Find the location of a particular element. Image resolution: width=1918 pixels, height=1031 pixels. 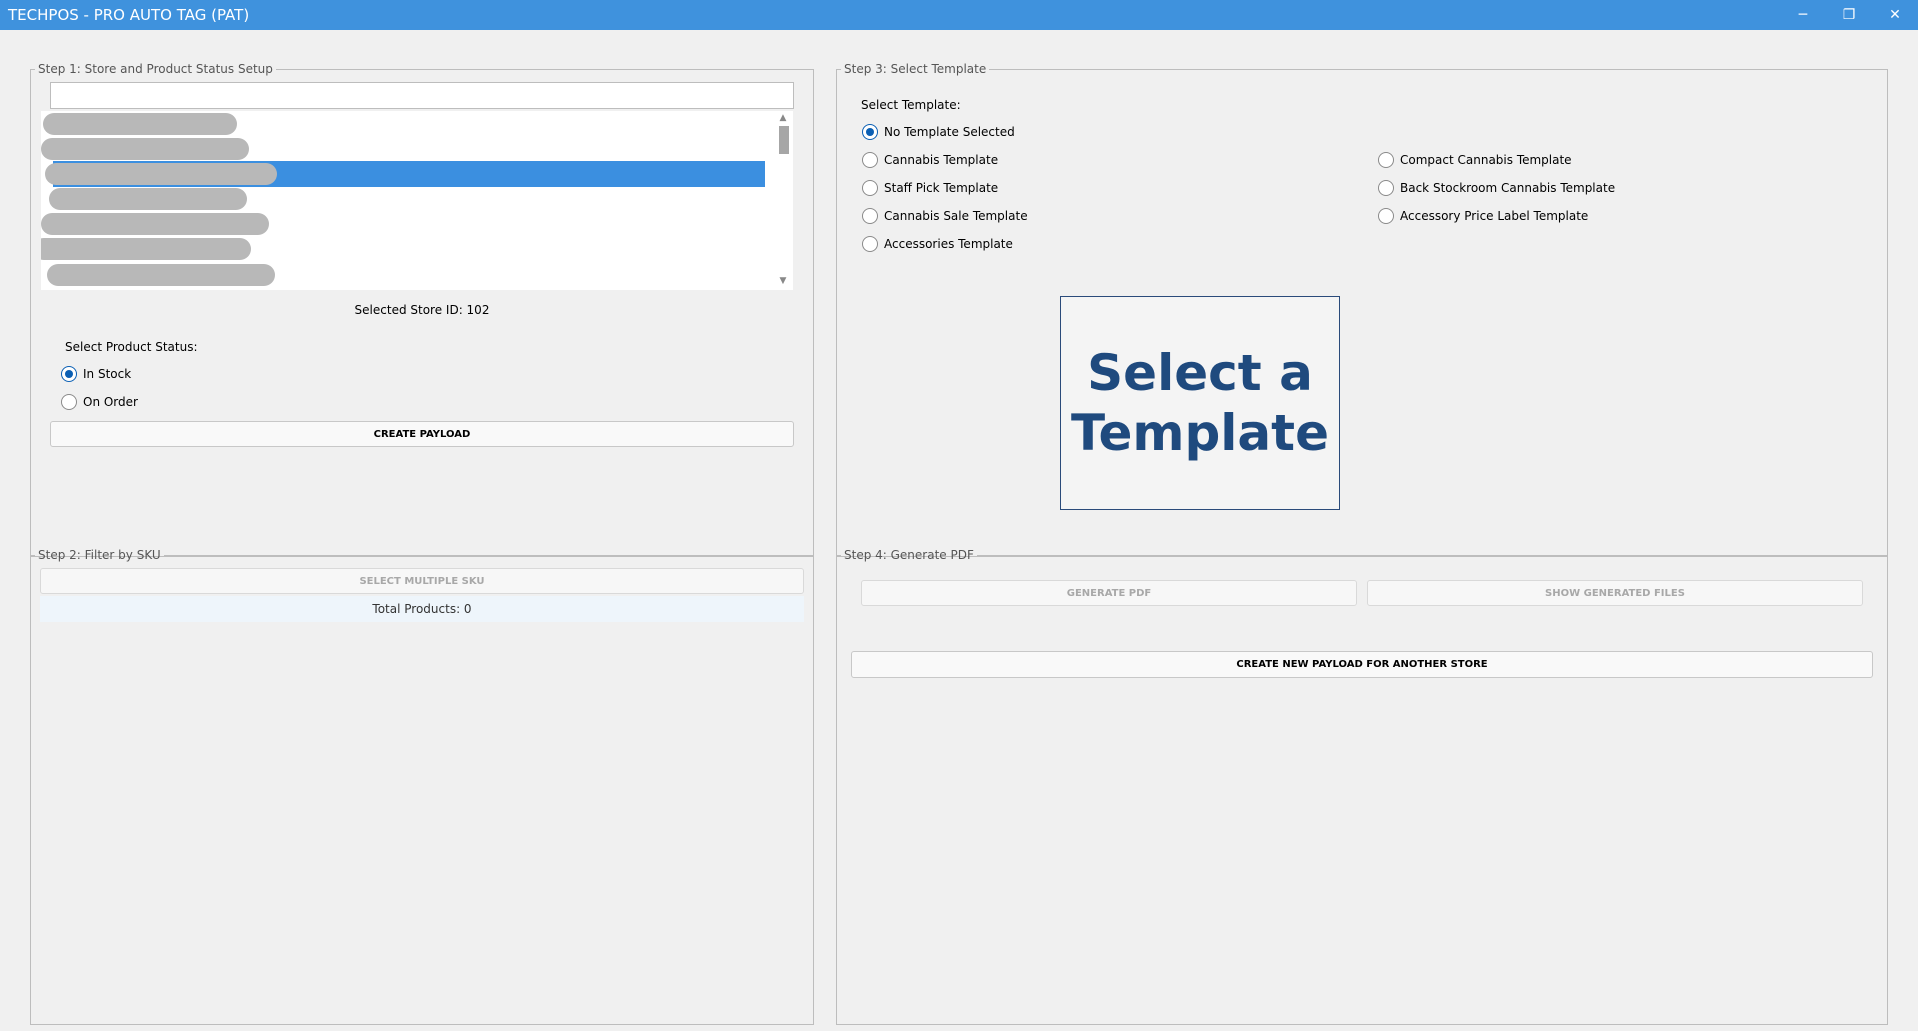

store-search-input is located at coordinates (422, 95).